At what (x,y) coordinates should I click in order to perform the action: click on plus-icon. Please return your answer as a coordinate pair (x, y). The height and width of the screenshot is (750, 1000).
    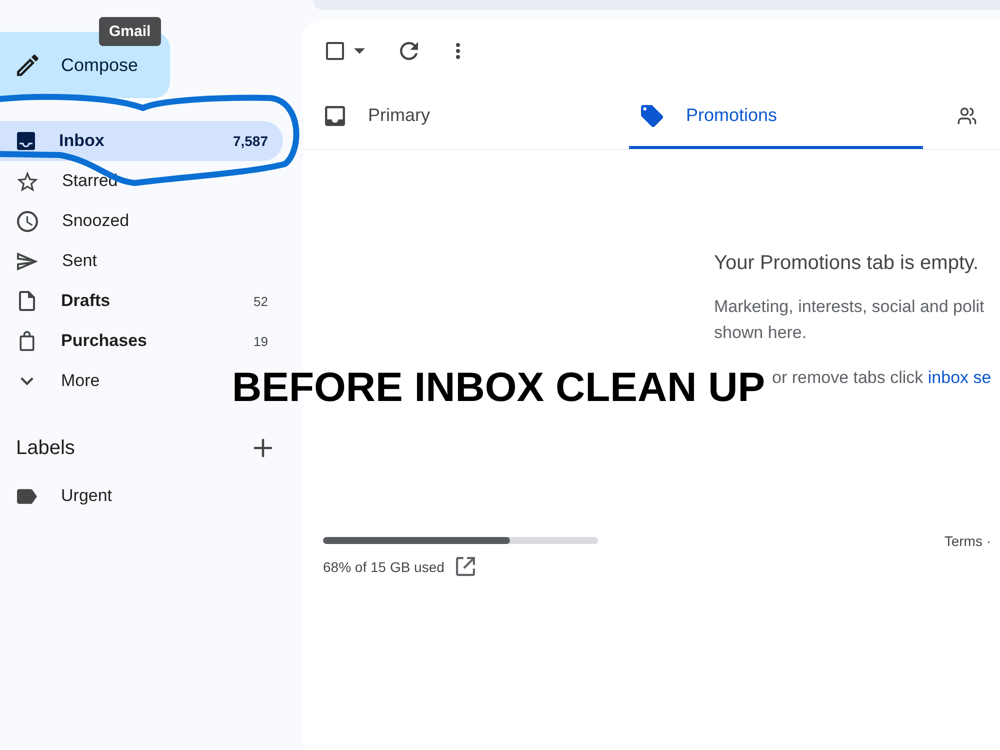
    Looking at the image, I should click on (263, 448).